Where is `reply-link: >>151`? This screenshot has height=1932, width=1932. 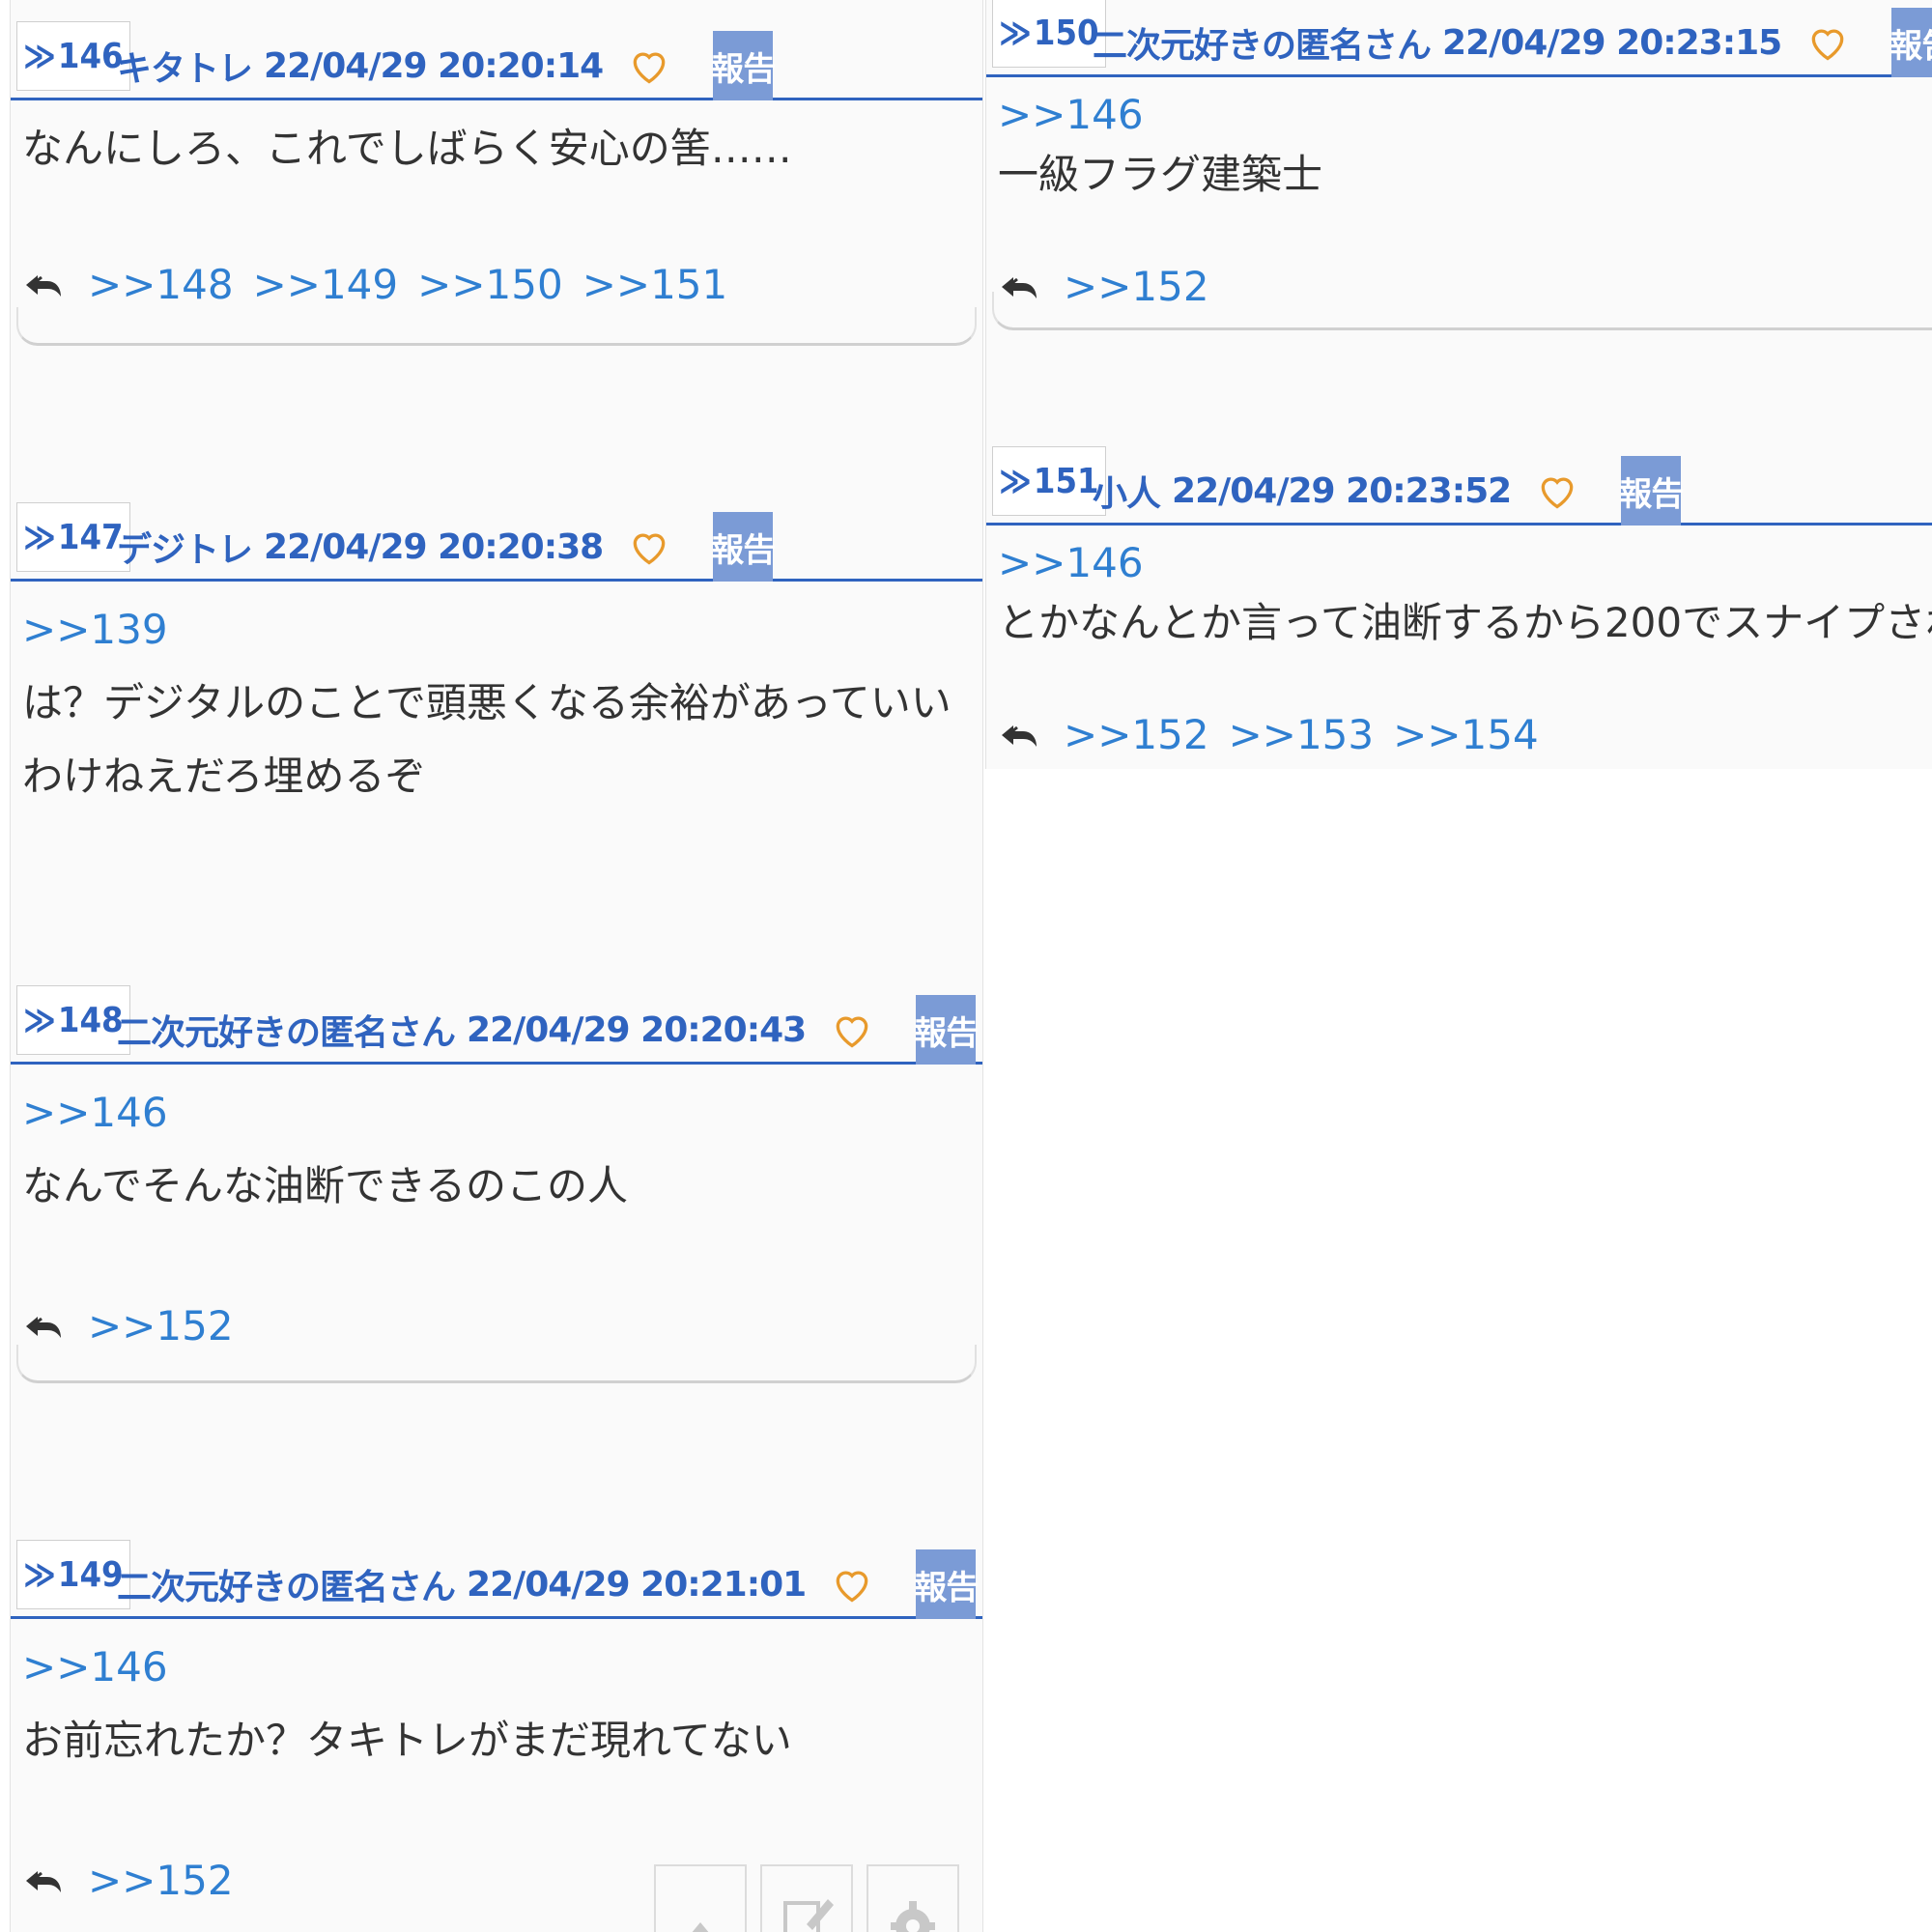
reply-link: >>151 is located at coordinates (655, 284).